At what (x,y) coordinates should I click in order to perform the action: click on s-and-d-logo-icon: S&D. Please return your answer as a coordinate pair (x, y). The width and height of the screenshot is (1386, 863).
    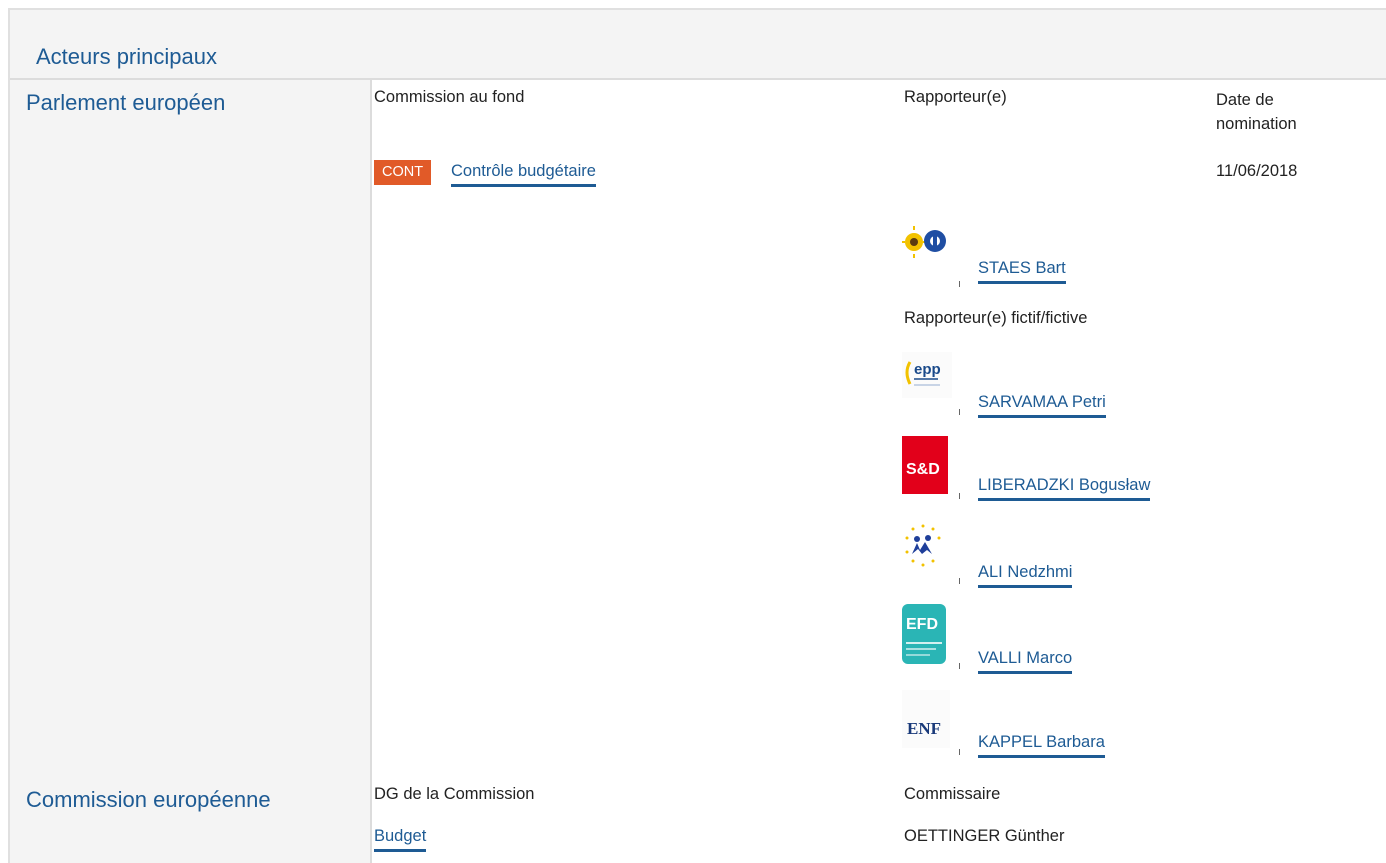
    Looking at the image, I should click on (925, 465).